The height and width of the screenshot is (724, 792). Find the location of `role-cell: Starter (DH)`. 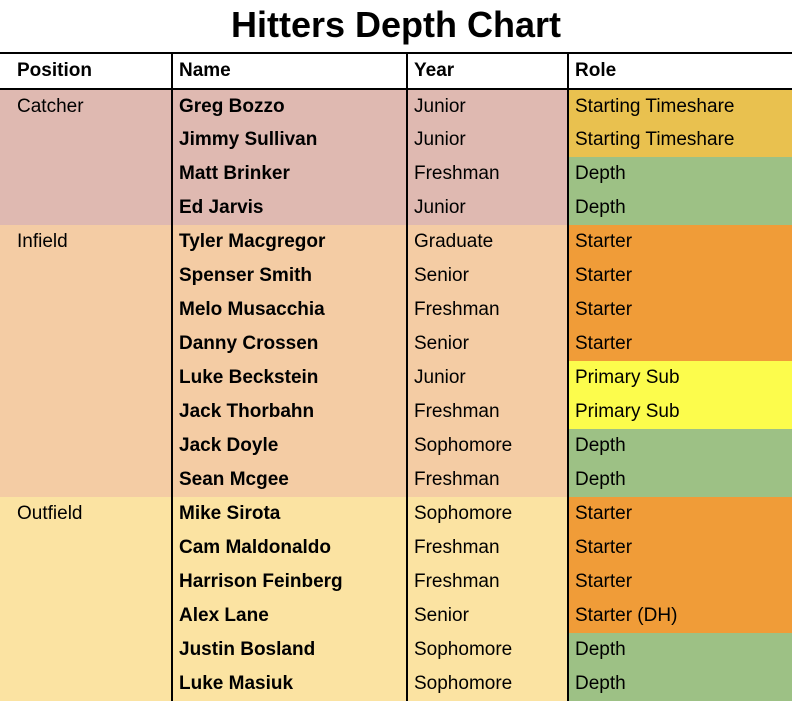

role-cell: Starter (DH) is located at coordinates (679, 616).